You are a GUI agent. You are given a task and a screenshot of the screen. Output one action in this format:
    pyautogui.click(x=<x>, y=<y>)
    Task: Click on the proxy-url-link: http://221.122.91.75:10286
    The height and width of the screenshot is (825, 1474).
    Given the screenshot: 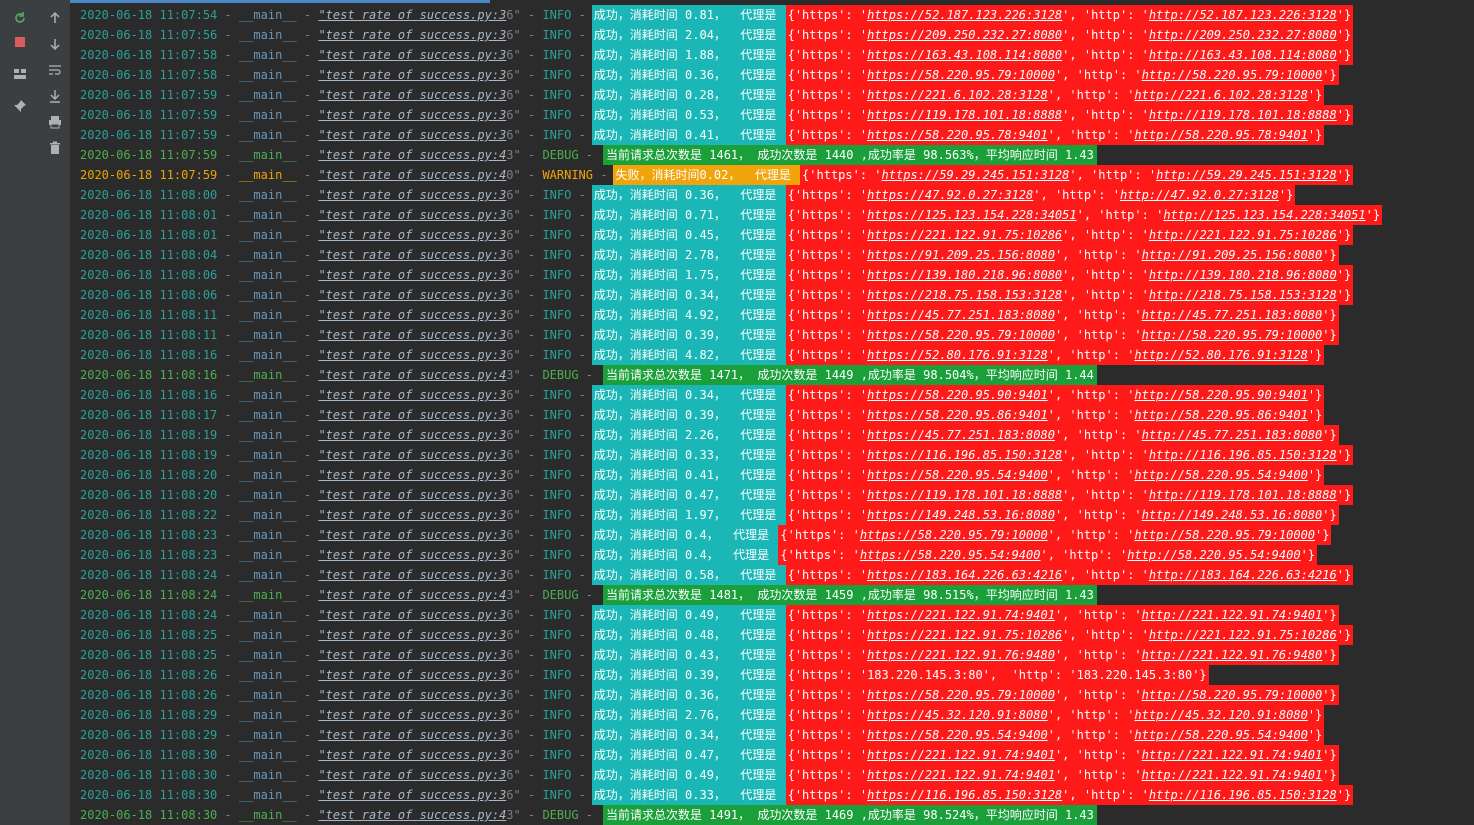 What is the action you would take?
    pyautogui.click(x=1243, y=635)
    